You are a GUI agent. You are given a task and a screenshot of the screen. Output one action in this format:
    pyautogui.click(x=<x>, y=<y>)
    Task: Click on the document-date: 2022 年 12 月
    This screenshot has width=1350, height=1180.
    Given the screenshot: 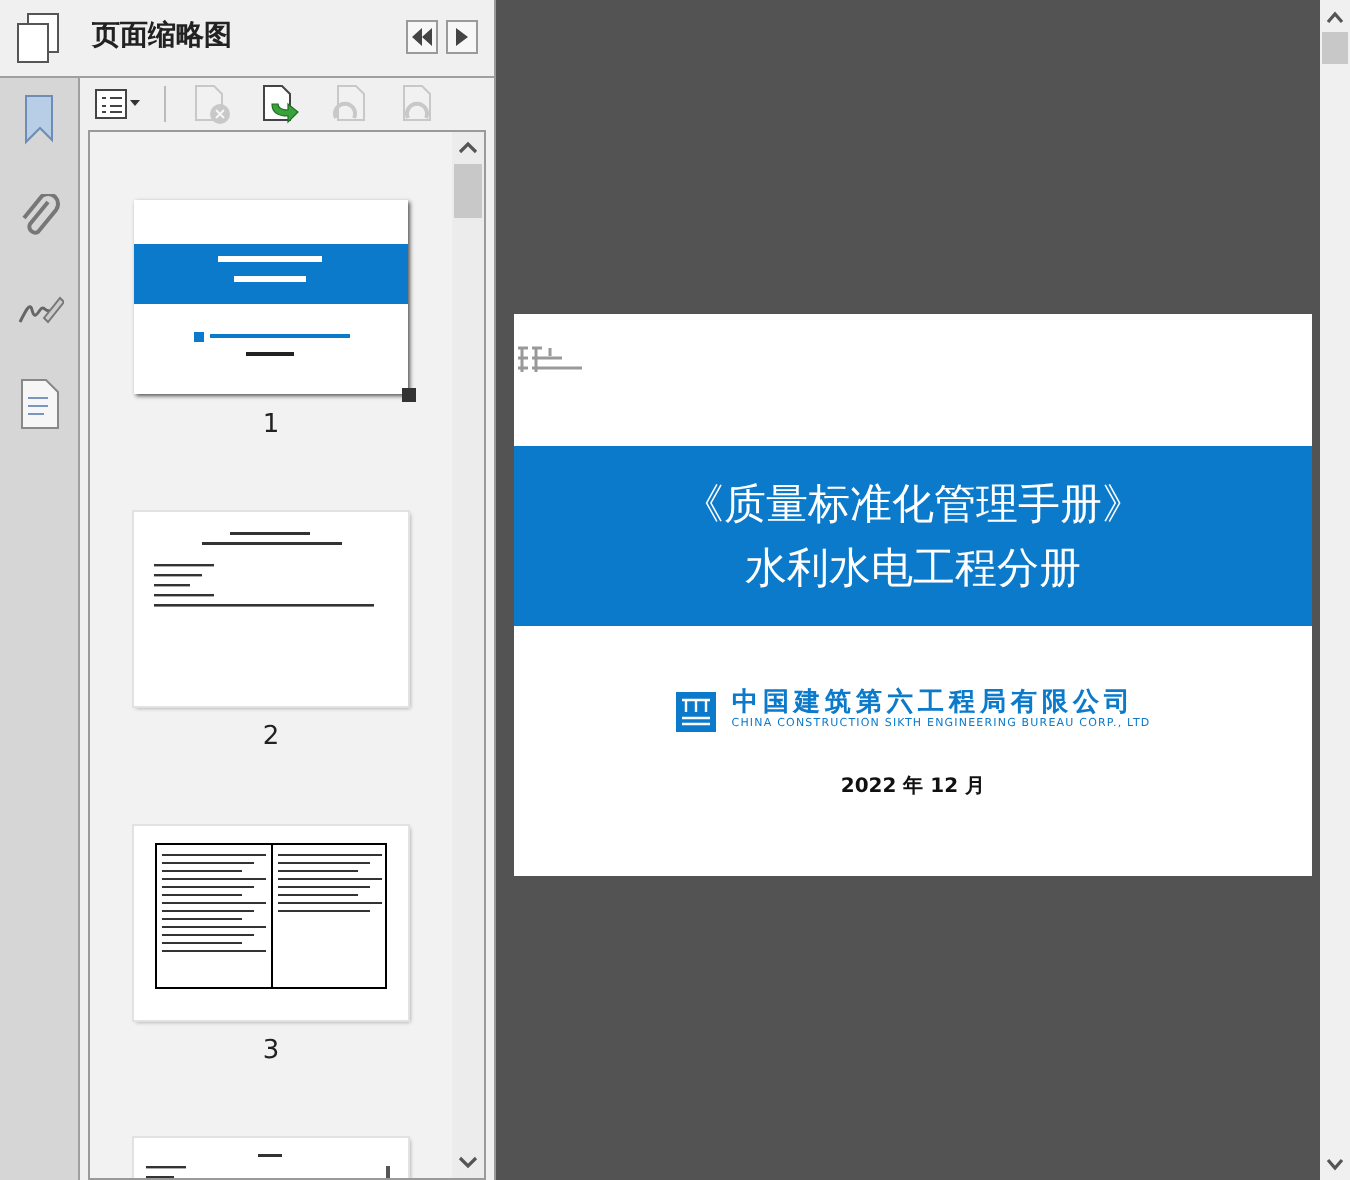 What is the action you would take?
    pyautogui.click(x=913, y=787)
    